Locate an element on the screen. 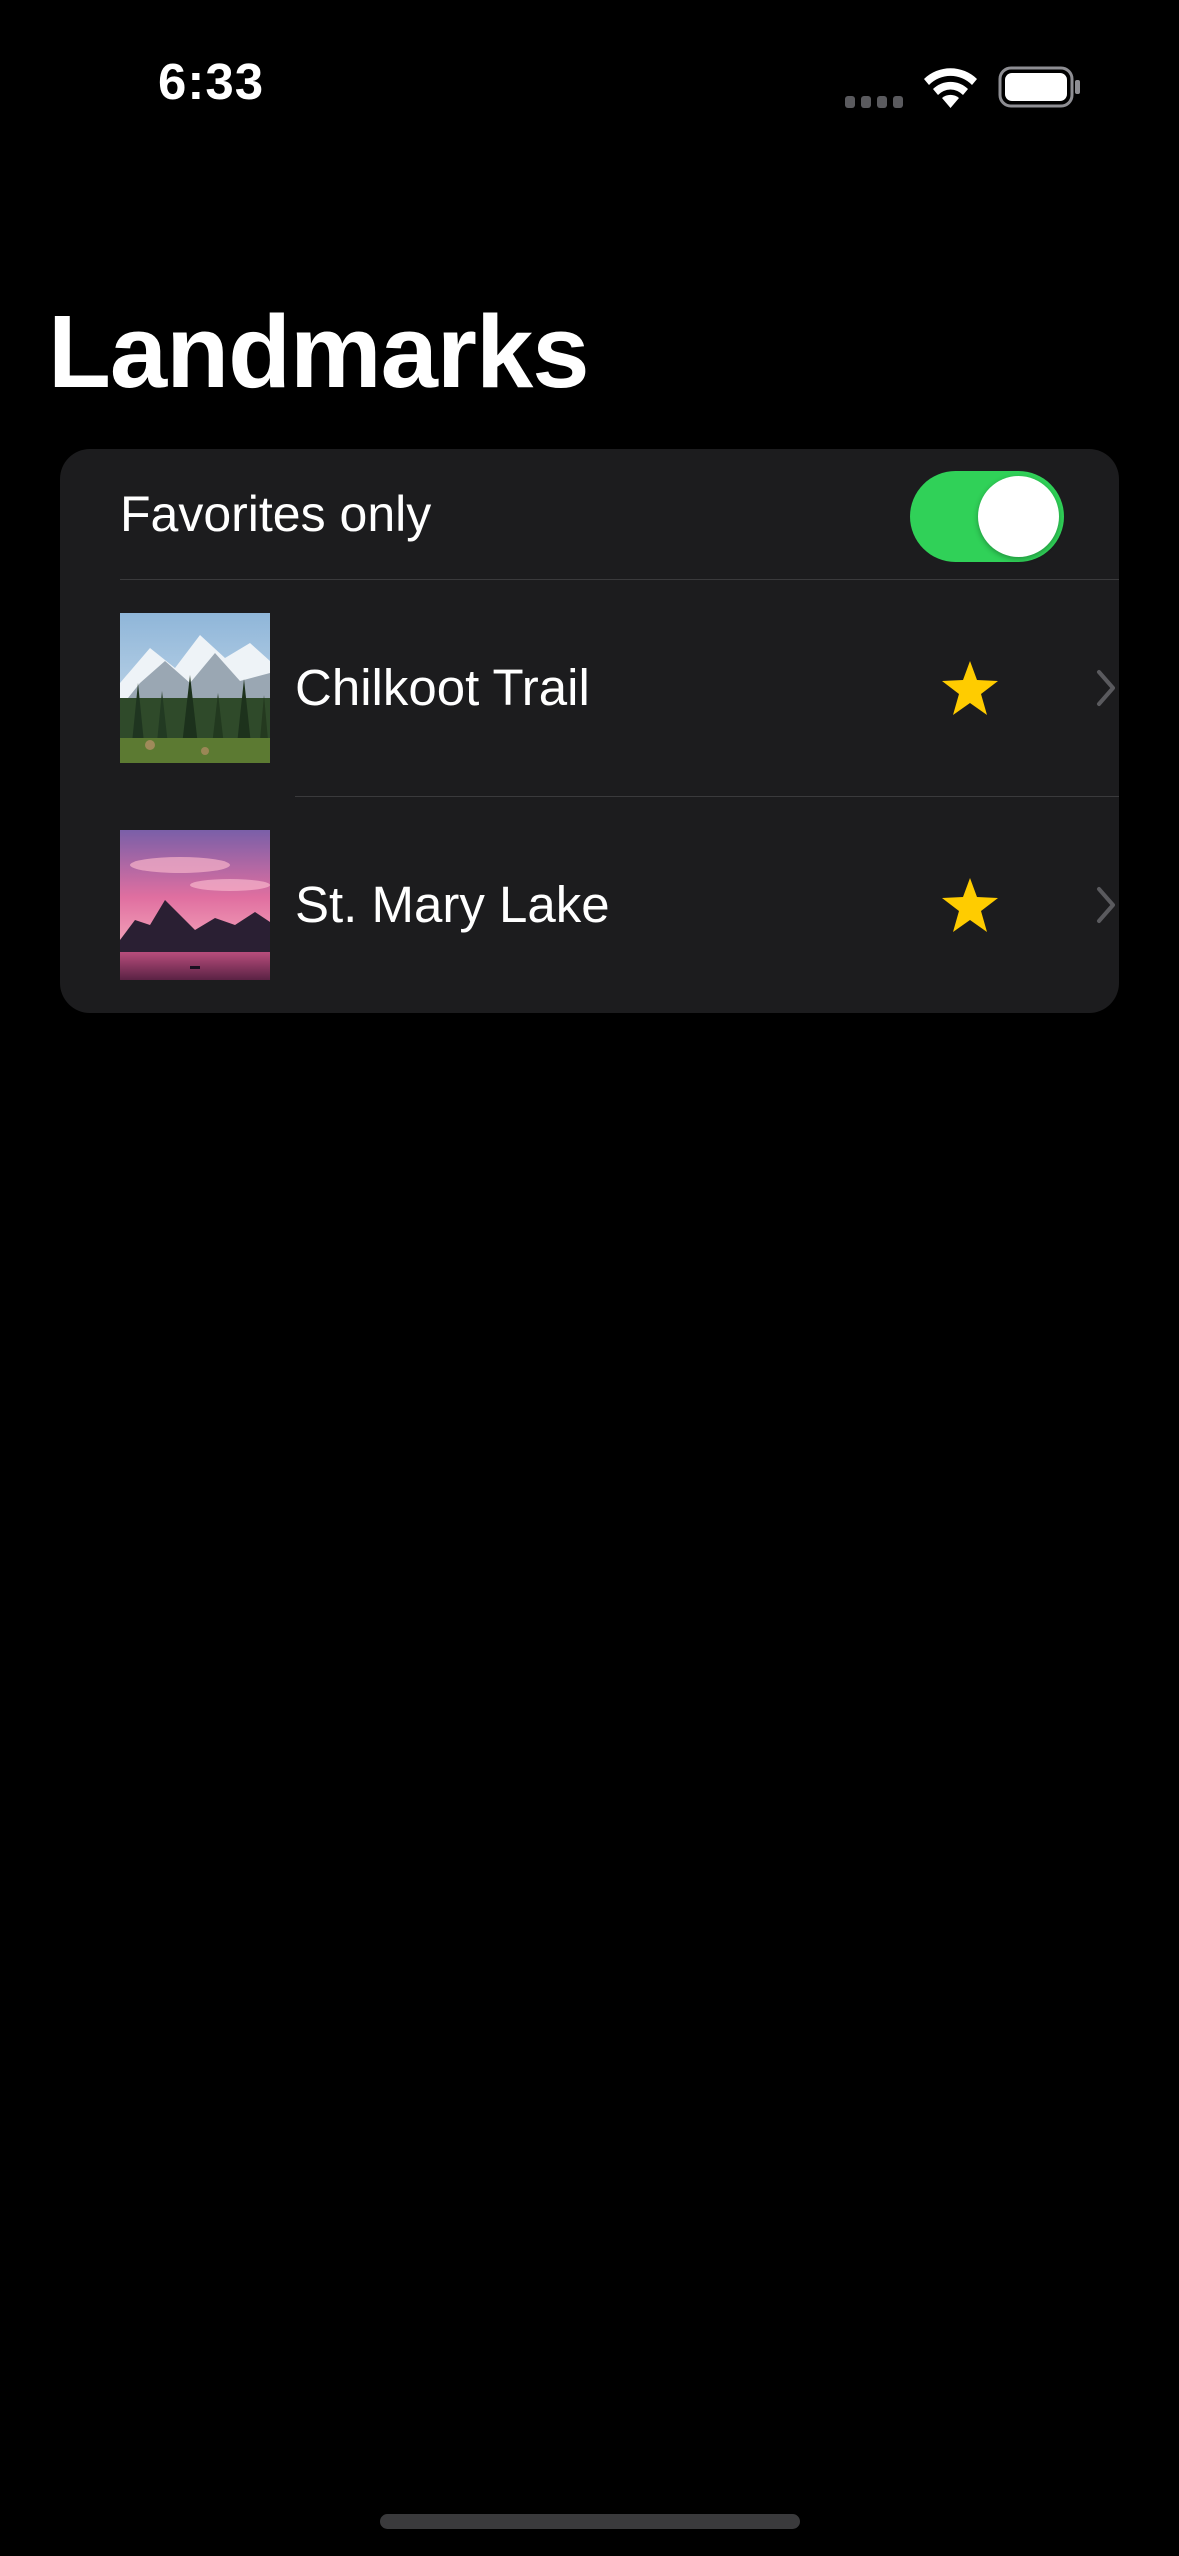 The image size is (1179, 2556). battery-icon is located at coordinates (1039, 87).